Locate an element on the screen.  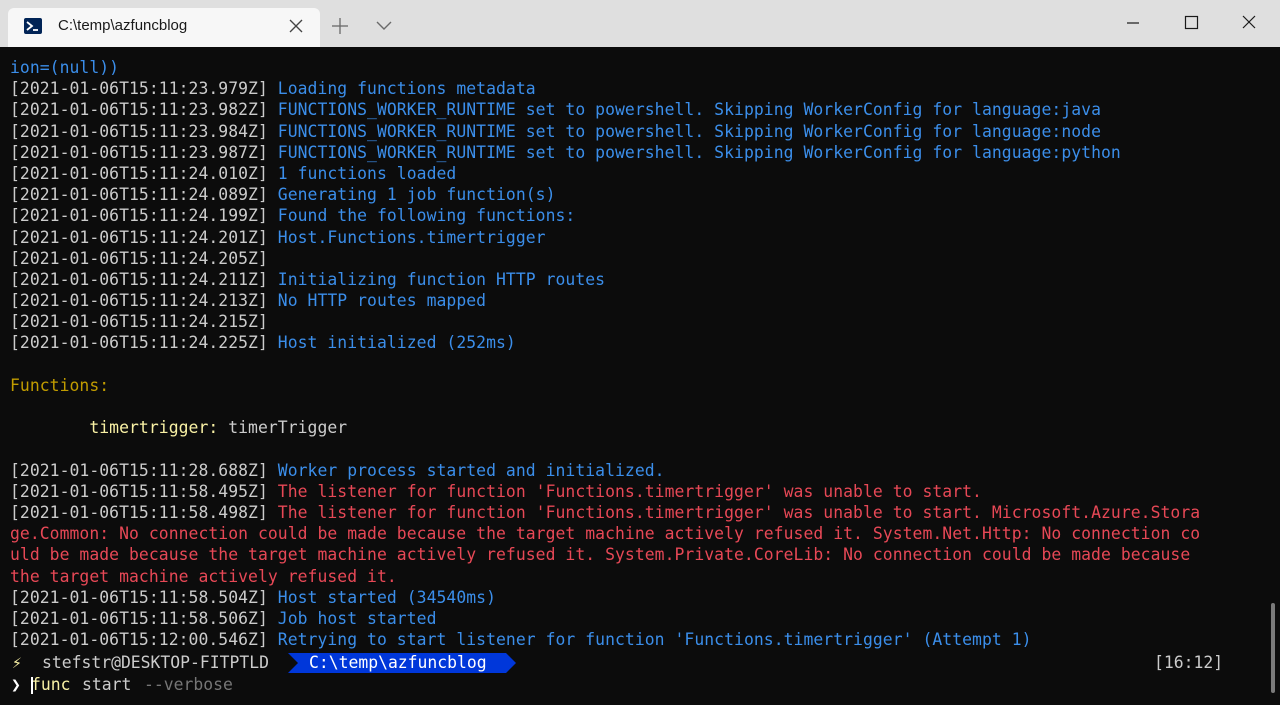
title-bar: C:\temp\azfuncblog is located at coordinates (640, 23).